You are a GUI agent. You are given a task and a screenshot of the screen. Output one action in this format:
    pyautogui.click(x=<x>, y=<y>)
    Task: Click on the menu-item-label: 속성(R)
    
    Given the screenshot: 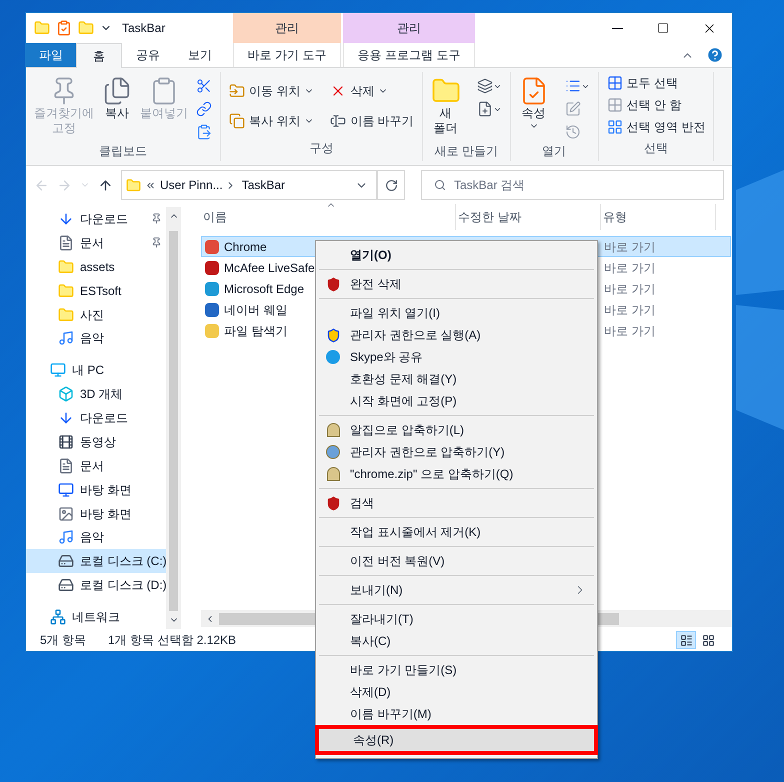 What is the action you would take?
    pyautogui.click(x=373, y=740)
    